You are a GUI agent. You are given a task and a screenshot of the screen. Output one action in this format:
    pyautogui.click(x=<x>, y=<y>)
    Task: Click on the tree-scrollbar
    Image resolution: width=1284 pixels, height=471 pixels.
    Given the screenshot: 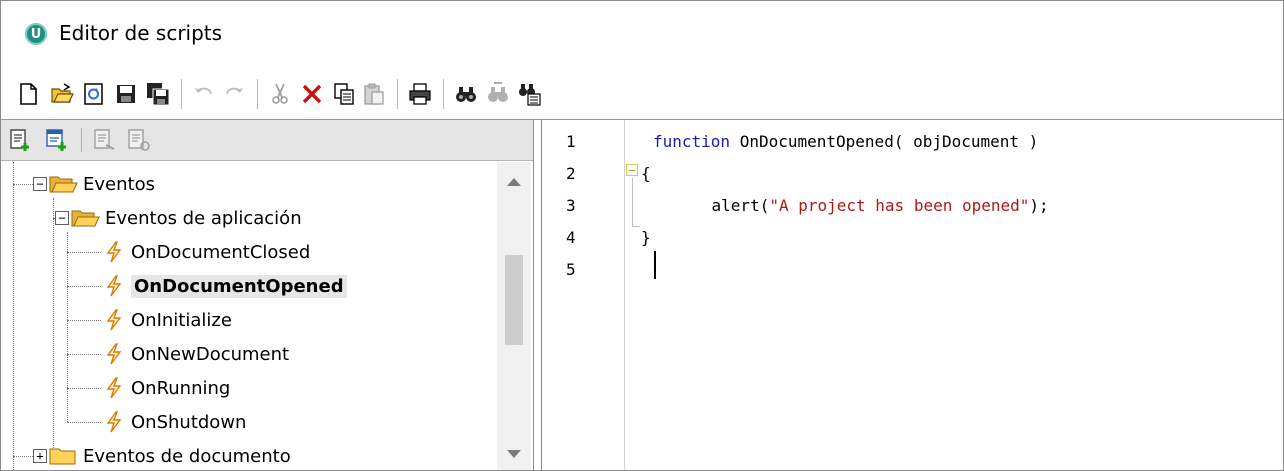 What is the action you would take?
    pyautogui.click(x=514, y=316)
    